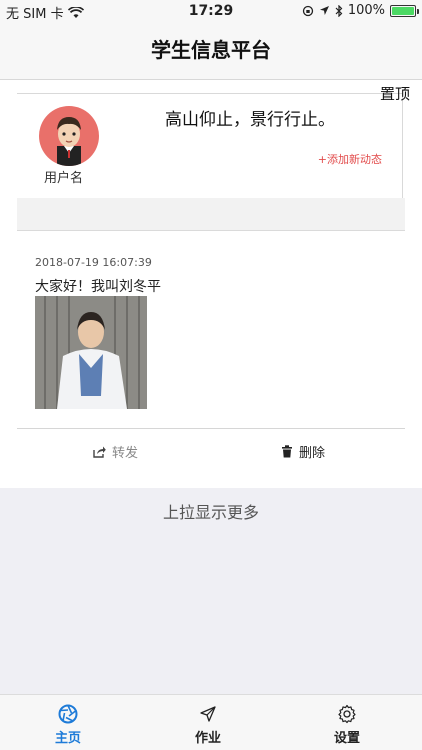  Describe the element at coordinates (98, 287) in the screenshot. I see `post-text: 大家好！我叫刘冬平` at that location.